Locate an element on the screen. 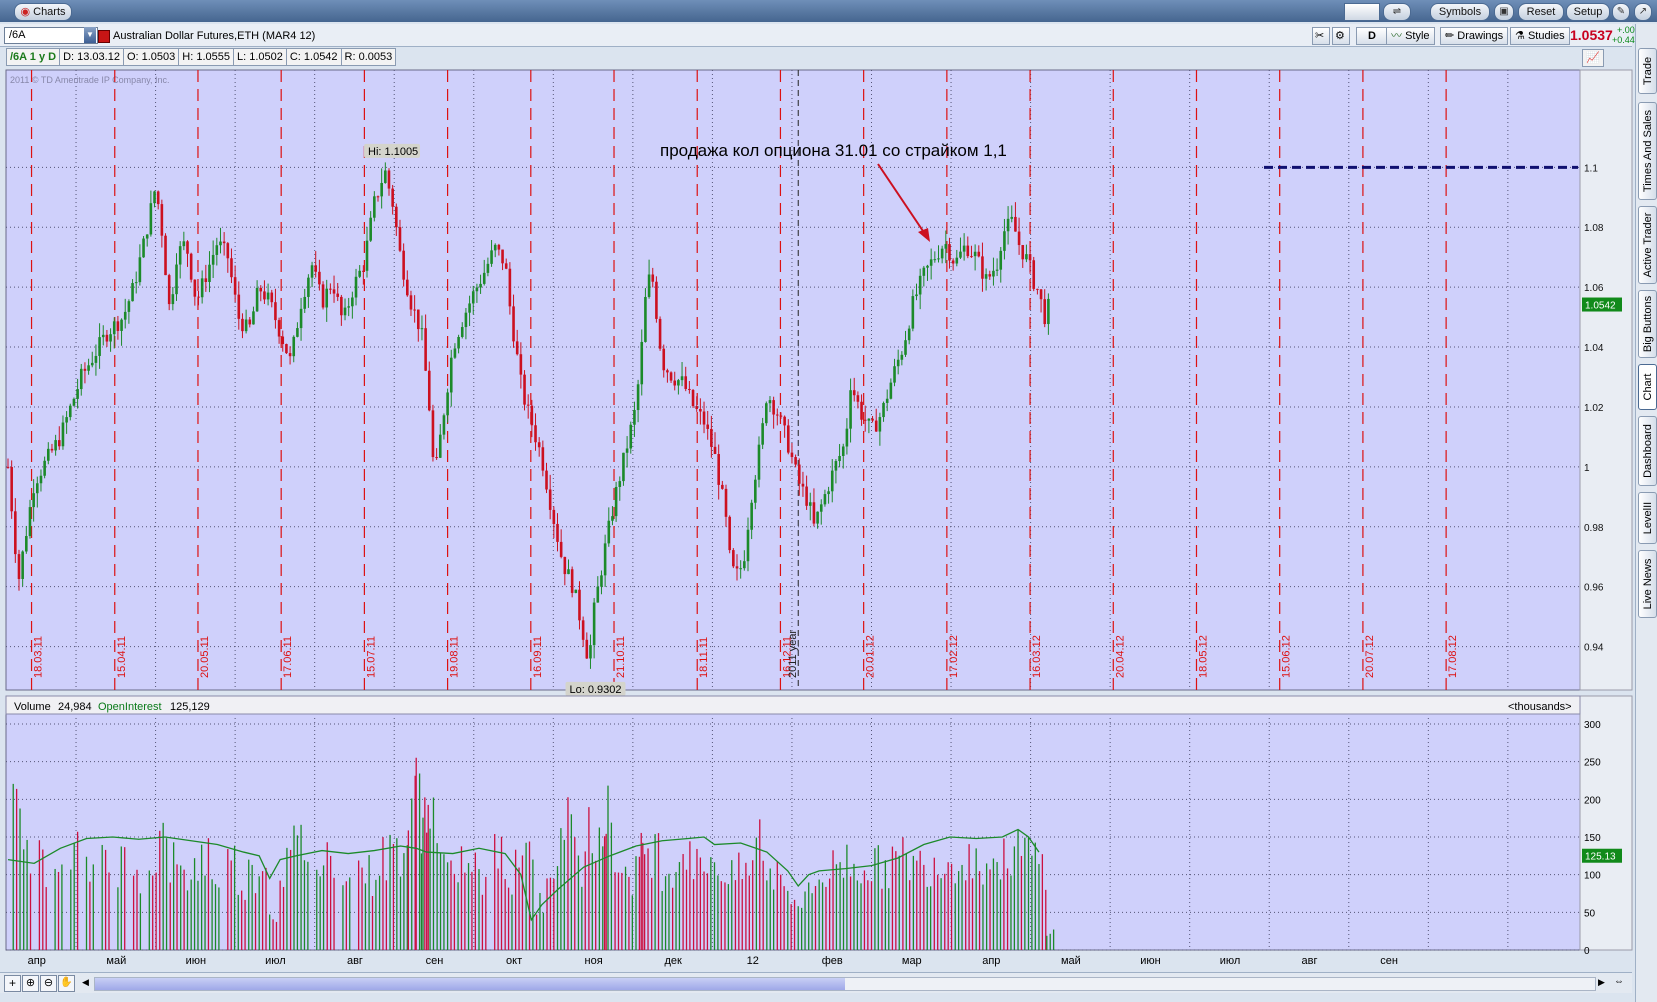 This screenshot has height=1002, width=1657. month-label: фев is located at coordinates (832, 961).